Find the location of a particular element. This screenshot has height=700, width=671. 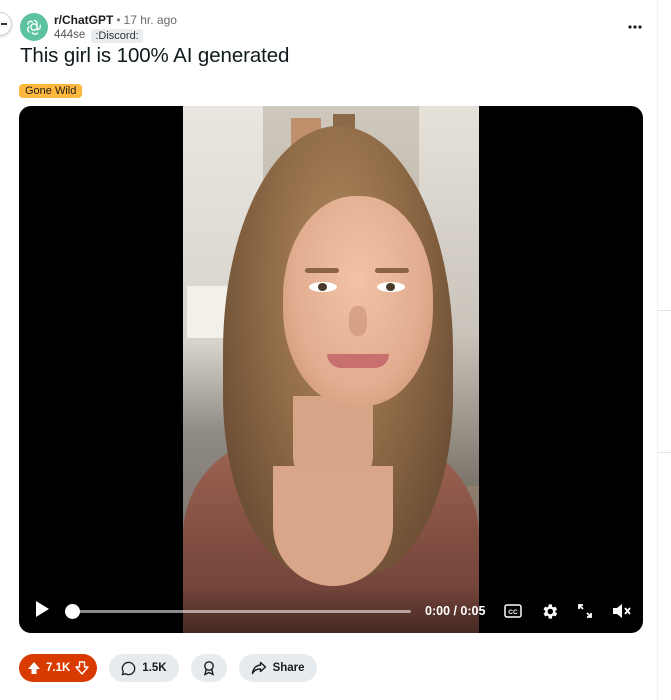

fullscreen-button is located at coordinates (585, 611).